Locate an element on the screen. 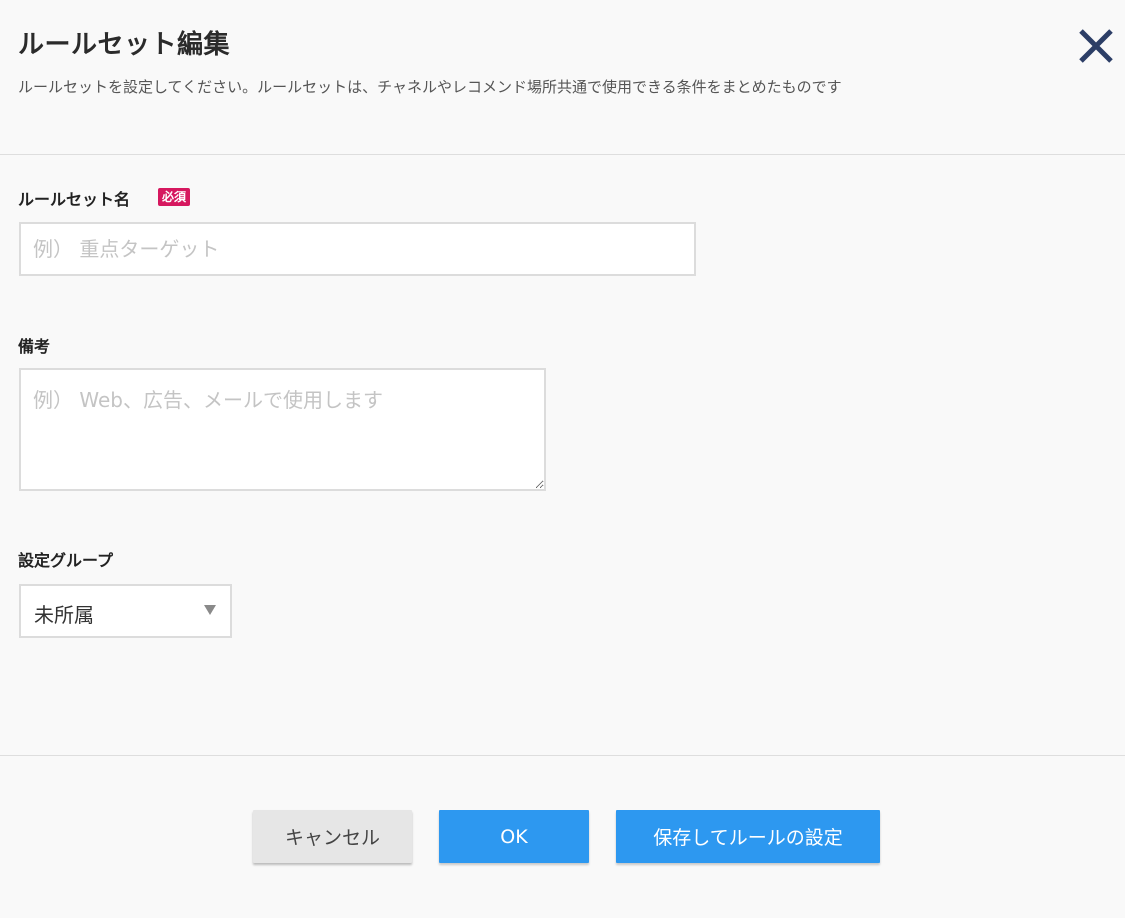 The image size is (1125, 918). ruleset-name-input is located at coordinates (357, 249).